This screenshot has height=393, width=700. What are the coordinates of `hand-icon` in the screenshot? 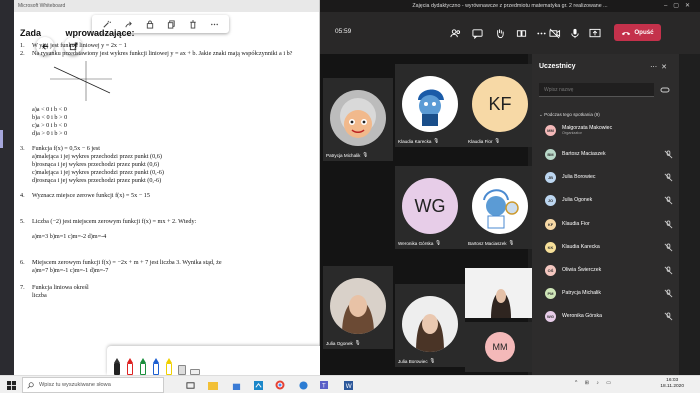 It's located at (500, 33).